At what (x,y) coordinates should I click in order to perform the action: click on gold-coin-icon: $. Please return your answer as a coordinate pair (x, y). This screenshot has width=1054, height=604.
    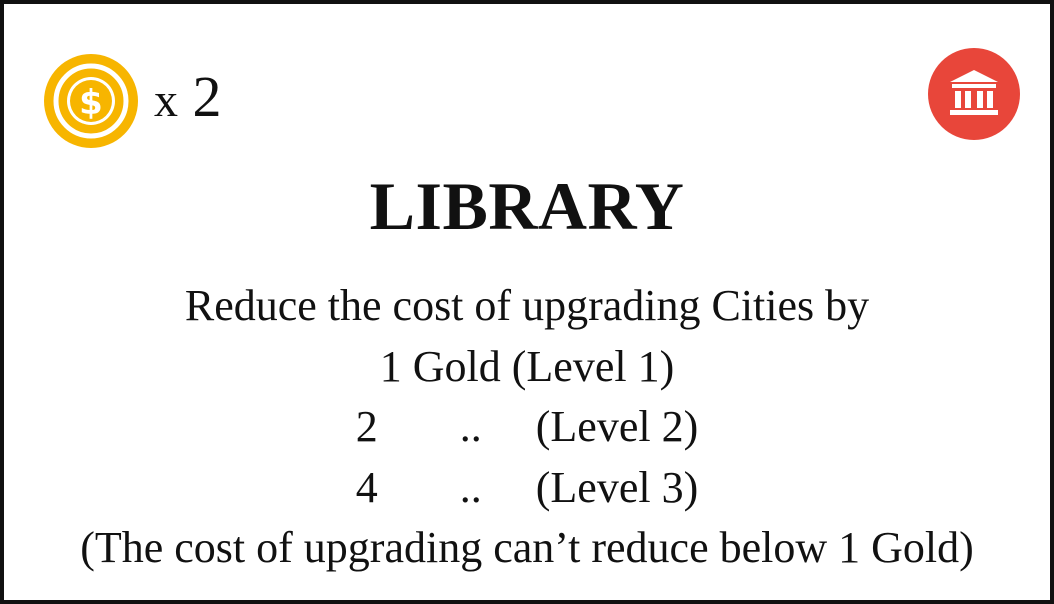
    Looking at the image, I should click on (91, 101).